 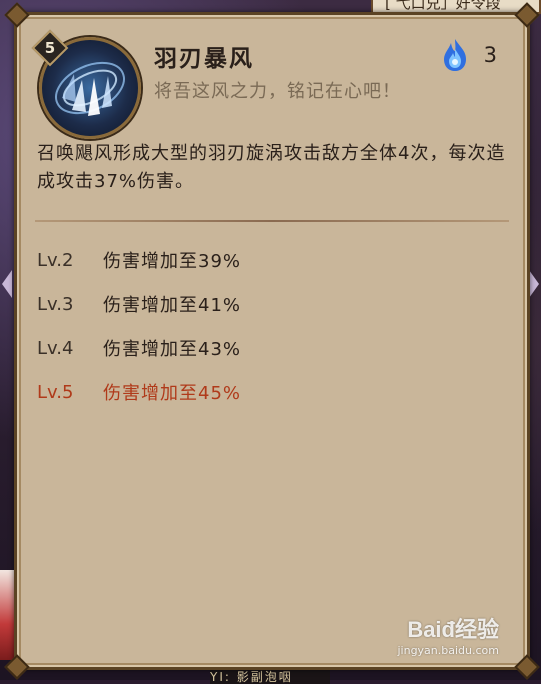 I want to click on left-arrow-icon, so click(x=7, y=284).